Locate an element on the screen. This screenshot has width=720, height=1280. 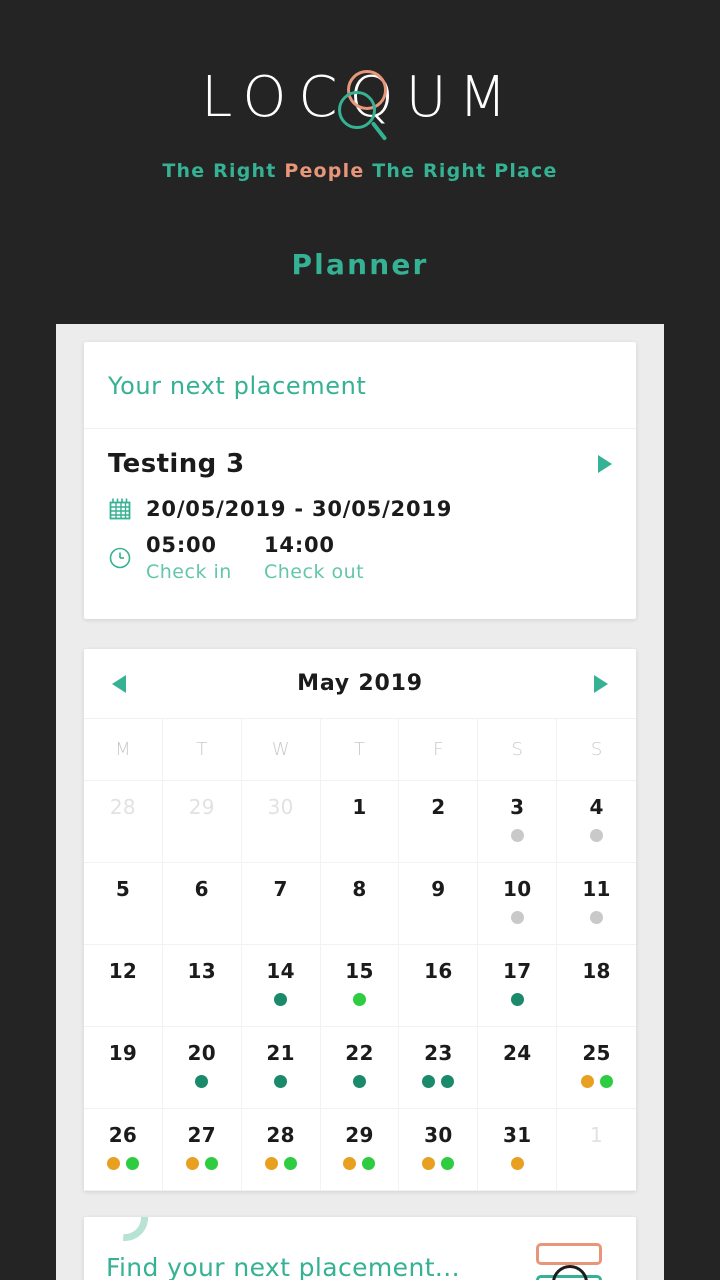
calendar-day-cell: 11 is located at coordinates (596, 904).